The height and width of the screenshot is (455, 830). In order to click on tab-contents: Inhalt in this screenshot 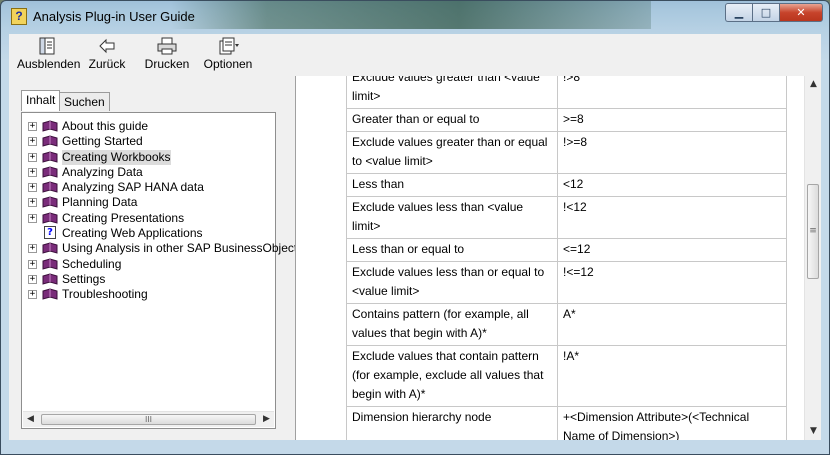, I will do `click(41, 100)`.